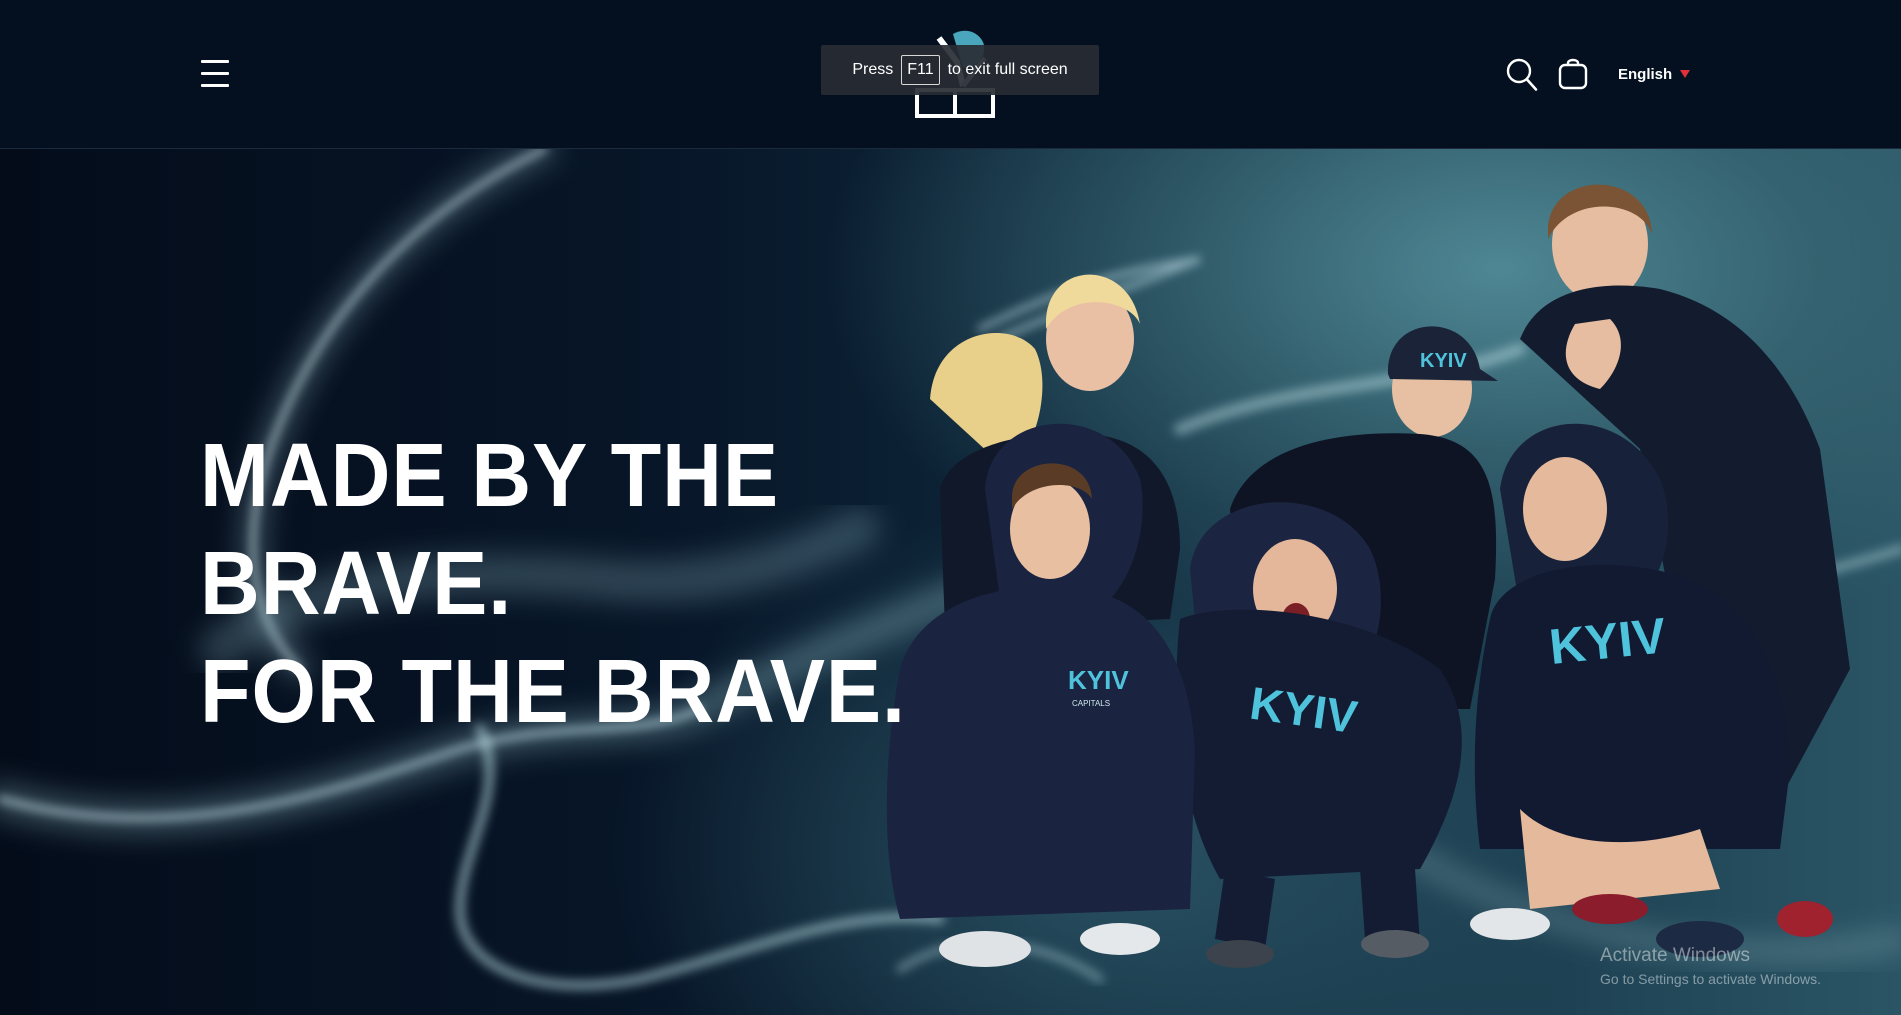  Describe the element at coordinates (553, 584) in the screenshot. I see `hero-headline: MADE BY THE BRAVE. FOR THE BRAVE.` at that location.